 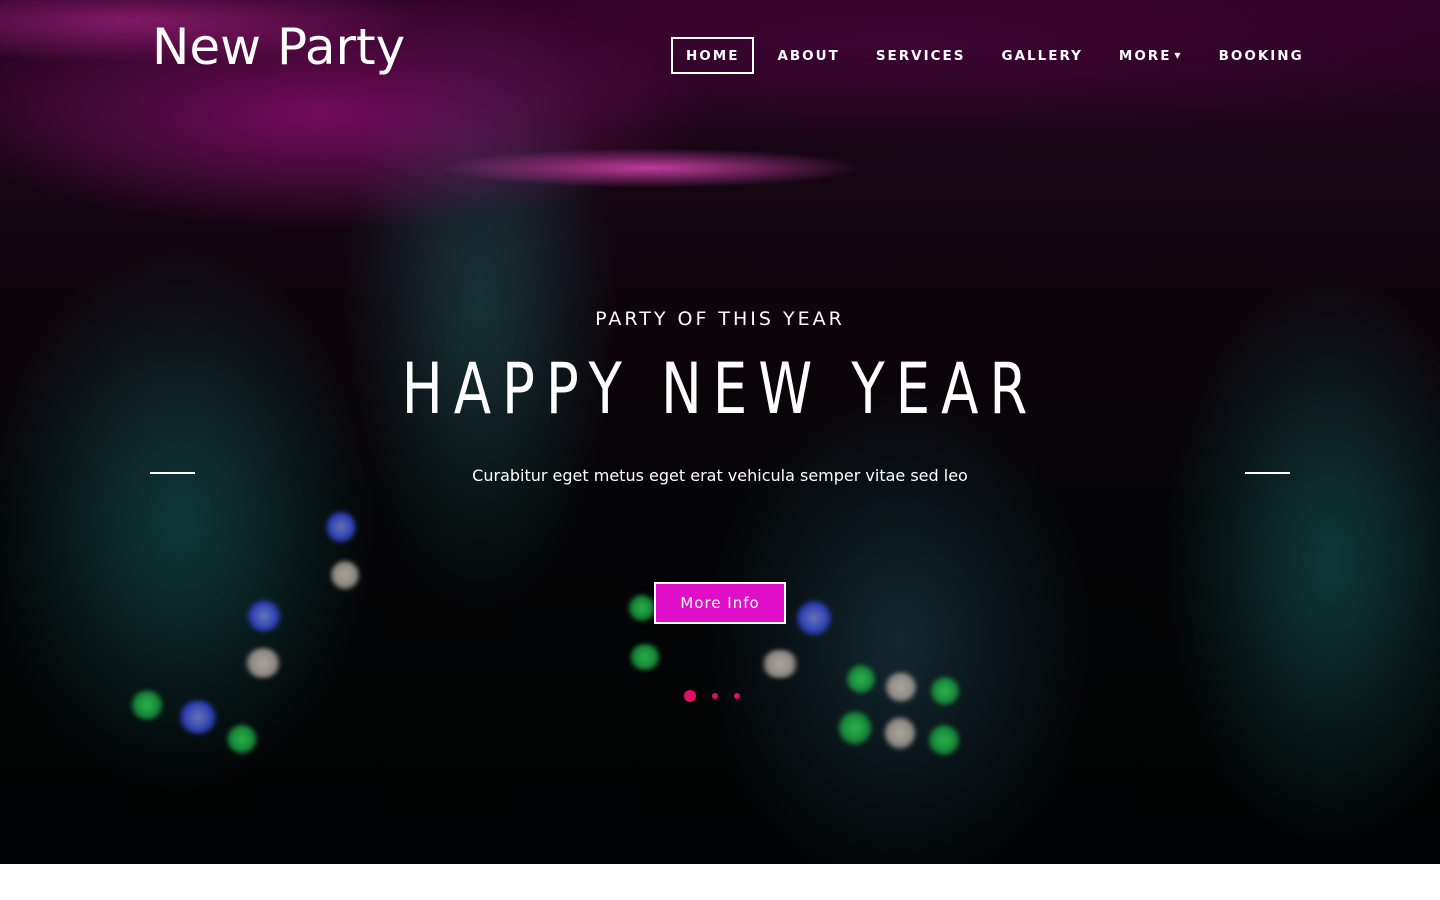 I want to click on more-info-button: More Info, so click(x=720, y=603).